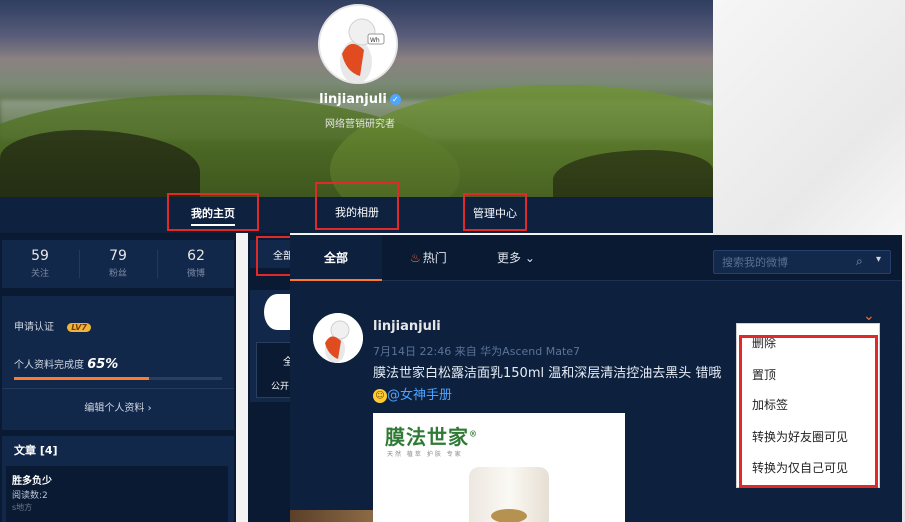 The width and height of the screenshot is (905, 522). What do you see at coordinates (277, 312) in the screenshot?
I see `background-avatar` at bounding box center [277, 312].